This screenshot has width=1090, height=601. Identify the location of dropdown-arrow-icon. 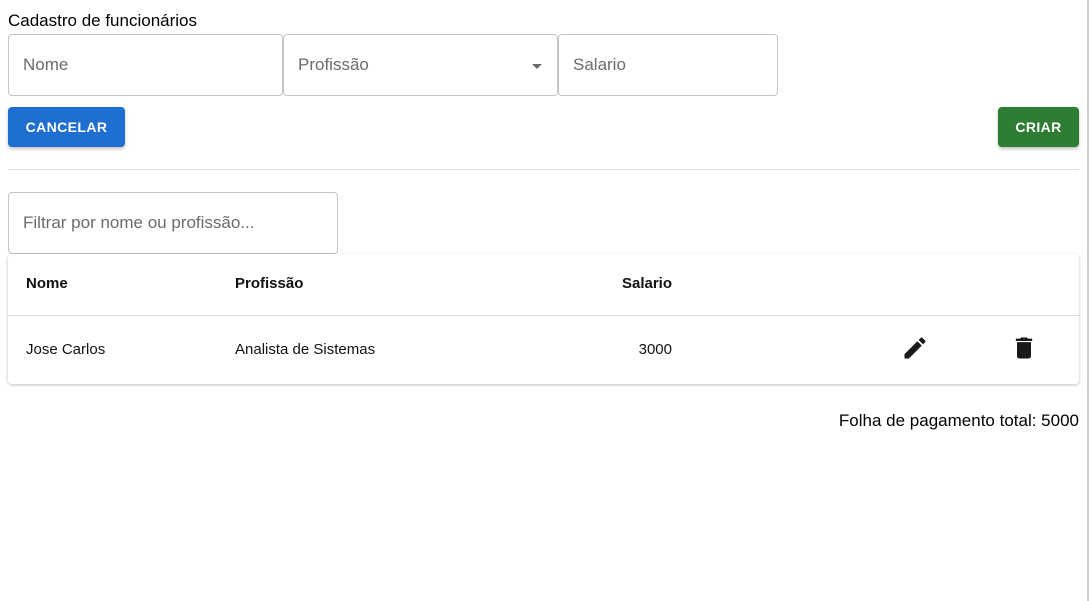
(537, 66).